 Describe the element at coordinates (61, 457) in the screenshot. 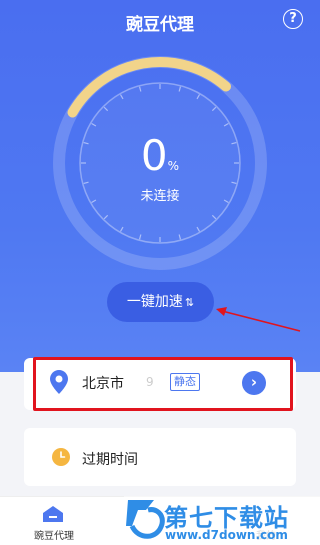

I see `clock-icon` at that location.